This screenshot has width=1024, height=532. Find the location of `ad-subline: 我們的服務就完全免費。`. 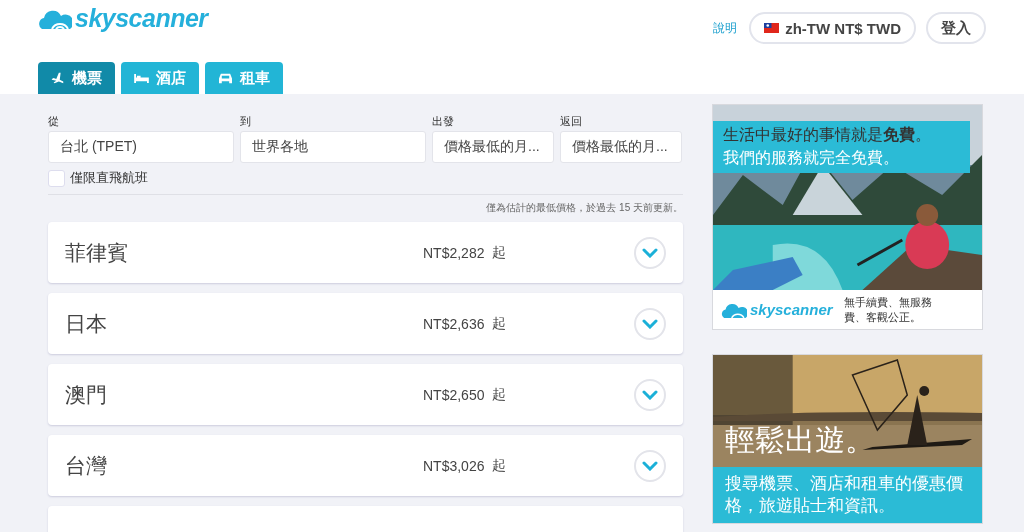

ad-subline: 我們的服務就完全免費。 is located at coordinates (811, 158).